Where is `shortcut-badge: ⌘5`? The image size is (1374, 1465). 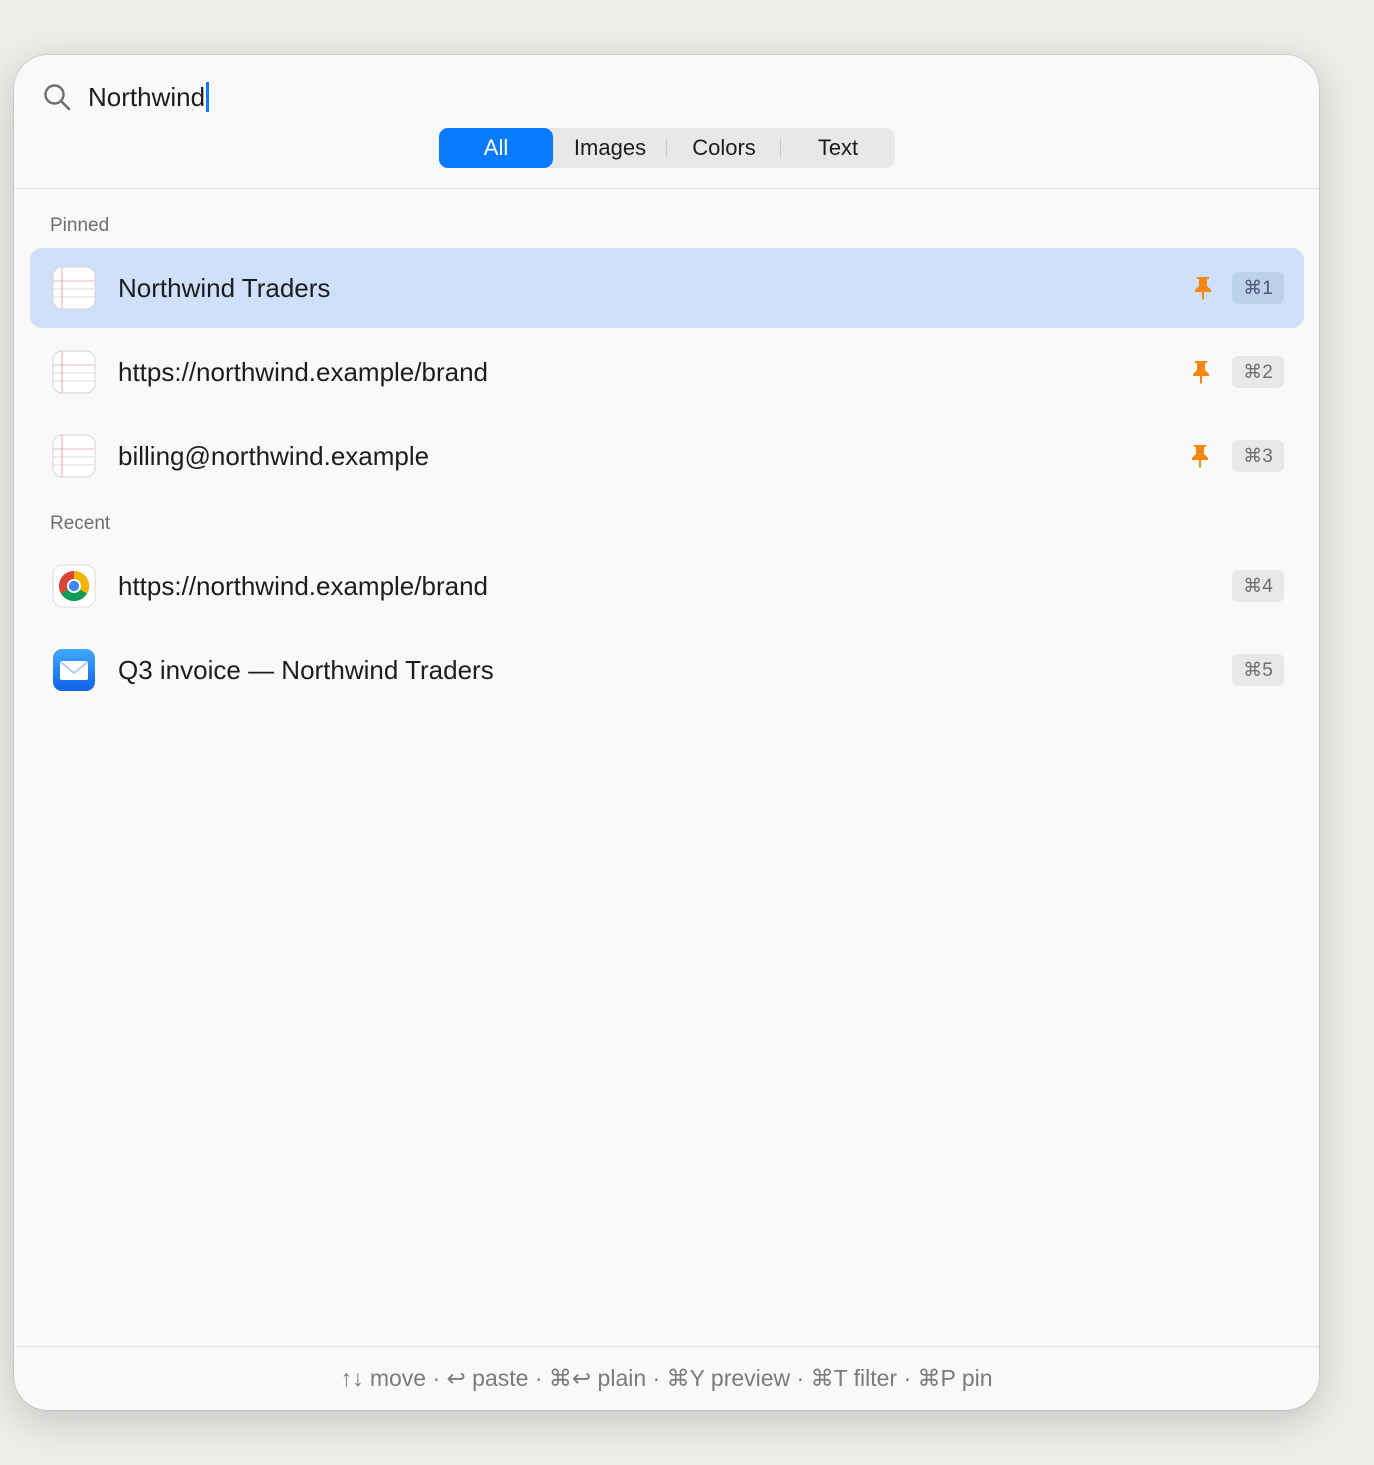 shortcut-badge: ⌘5 is located at coordinates (1258, 670).